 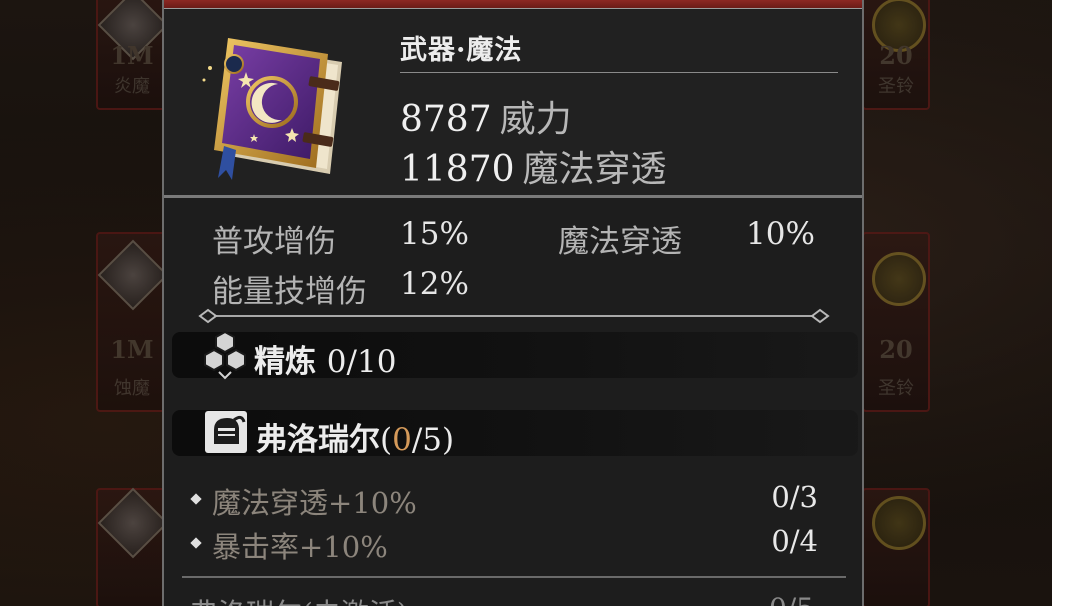 What do you see at coordinates (434, 234) in the screenshot?
I see `substat-value: 15%` at bounding box center [434, 234].